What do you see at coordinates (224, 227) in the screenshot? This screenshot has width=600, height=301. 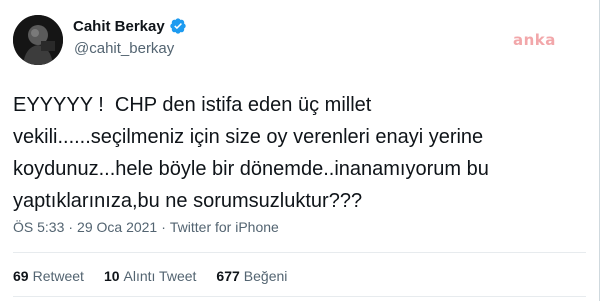 I see `tweet-source-app: Twitter for iPhone` at bounding box center [224, 227].